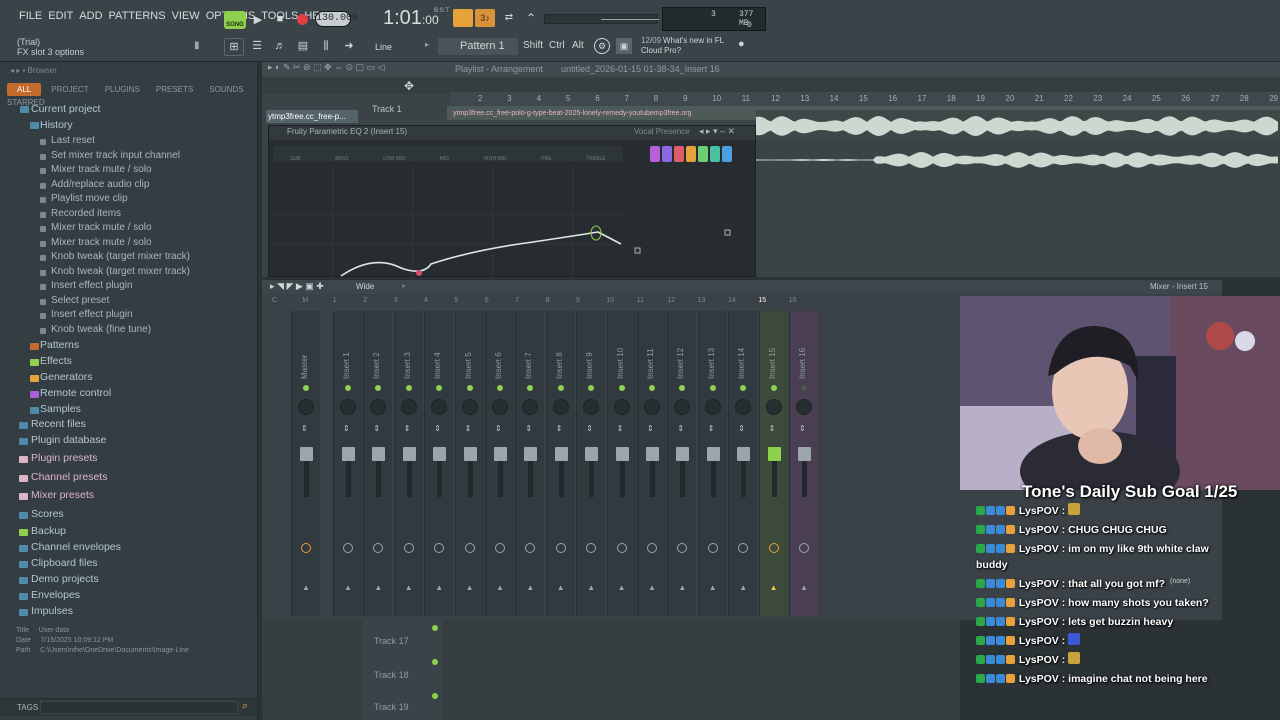 This screenshot has width=1280, height=720. I want to click on play-button: ▶, so click(258, 19).